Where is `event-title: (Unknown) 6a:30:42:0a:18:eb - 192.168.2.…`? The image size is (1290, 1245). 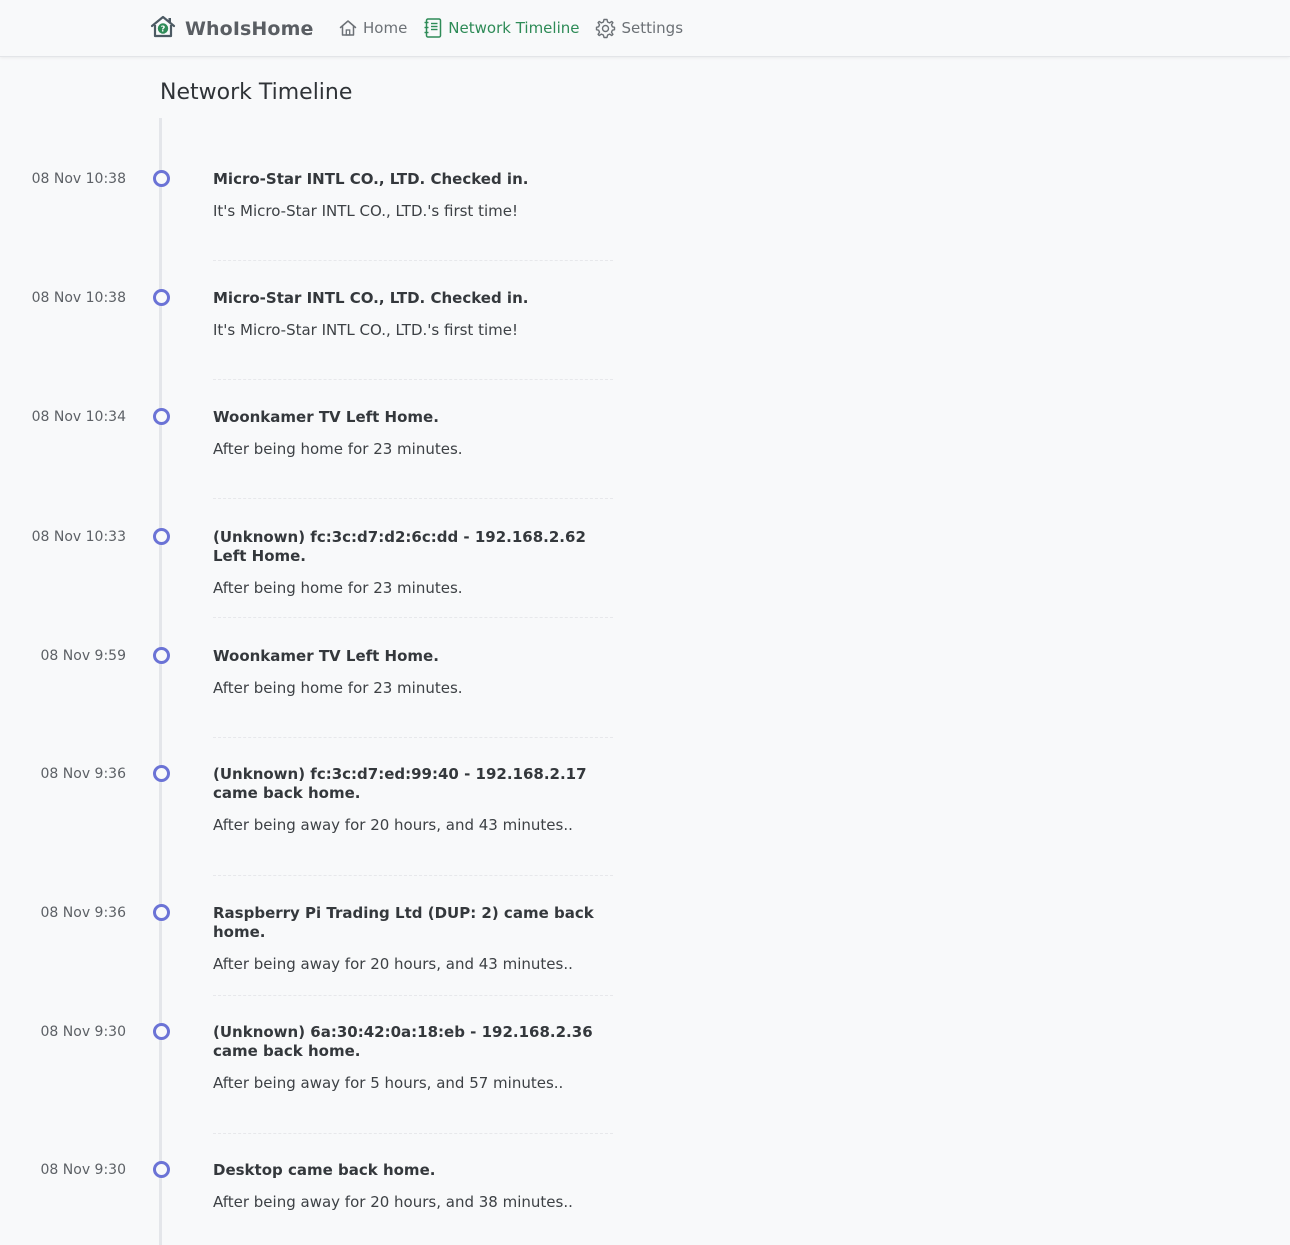 event-title: (Unknown) 6a:30:42:0a:18:eb - 192.168.2.… is located at coordinates (403, 1041).